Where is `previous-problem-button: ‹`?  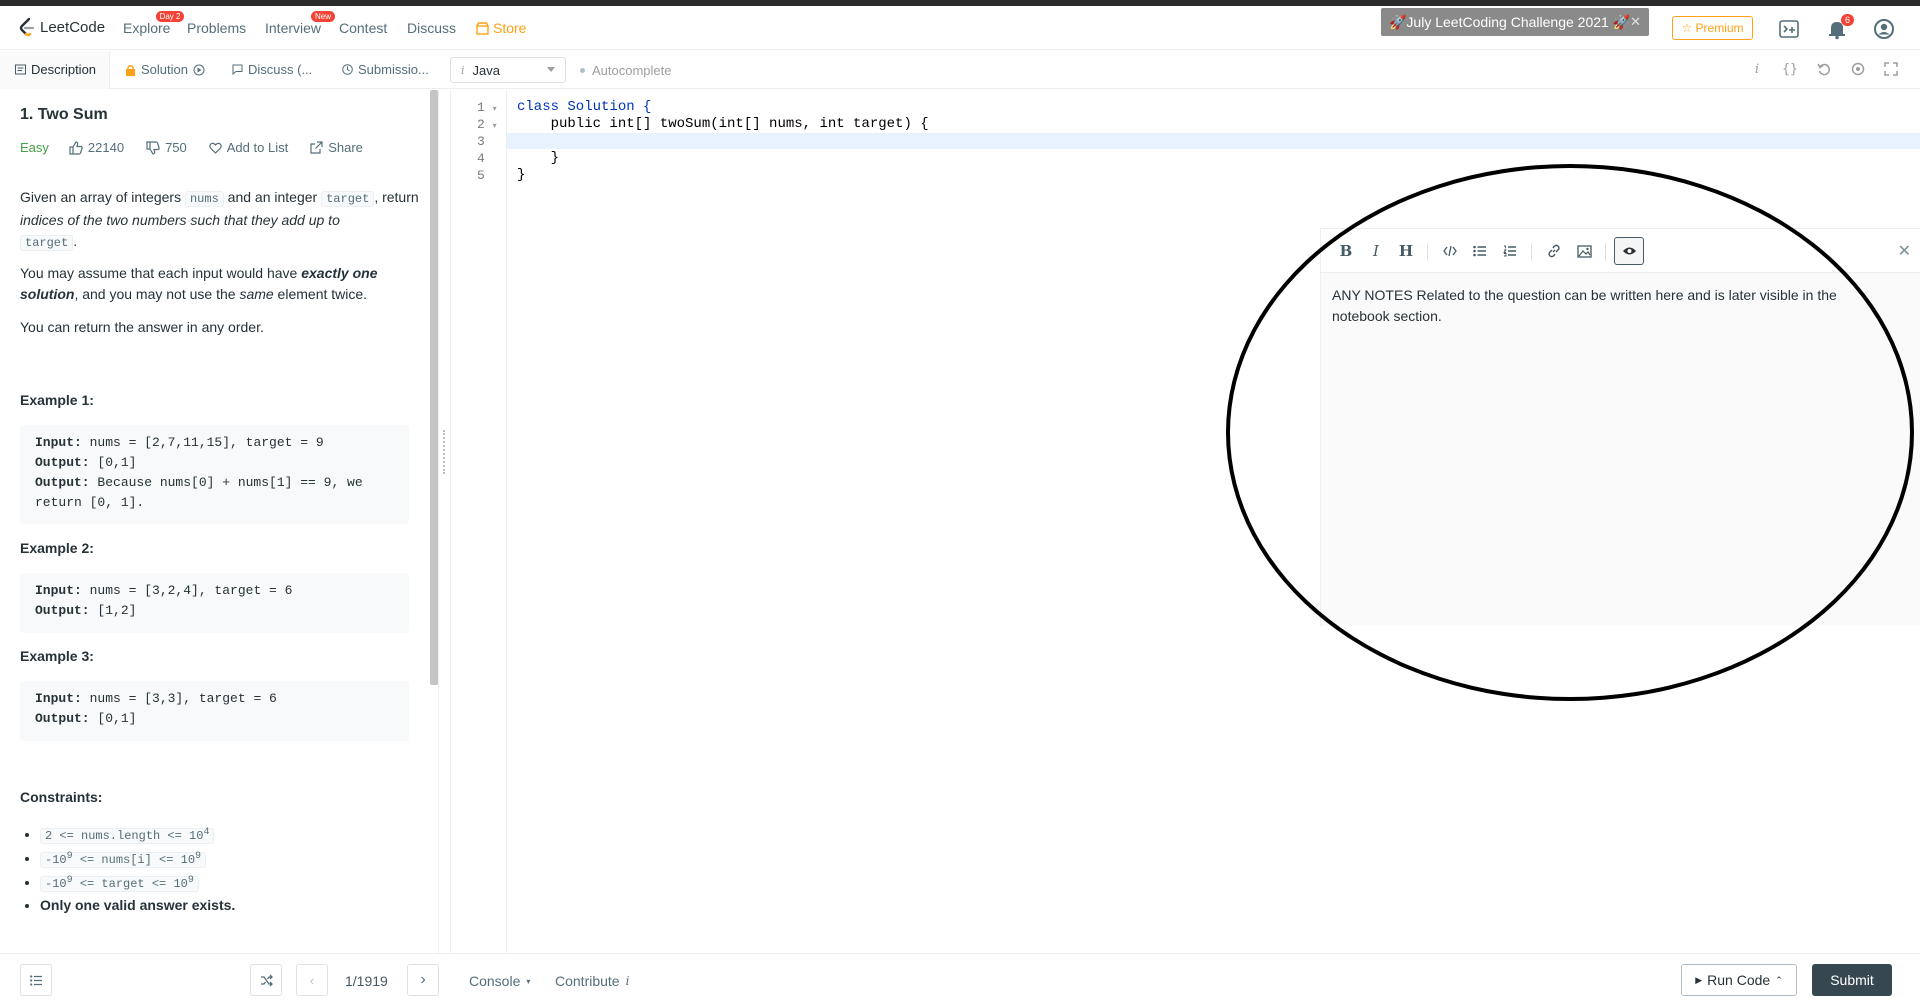
previous-problem-button: ‹ is located at coordinates (312, 980).